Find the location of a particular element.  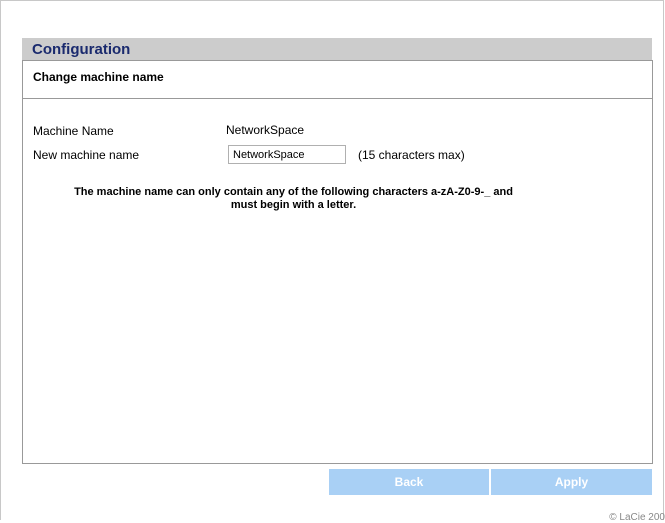

panel-divider is located at coordinates (337, 98).